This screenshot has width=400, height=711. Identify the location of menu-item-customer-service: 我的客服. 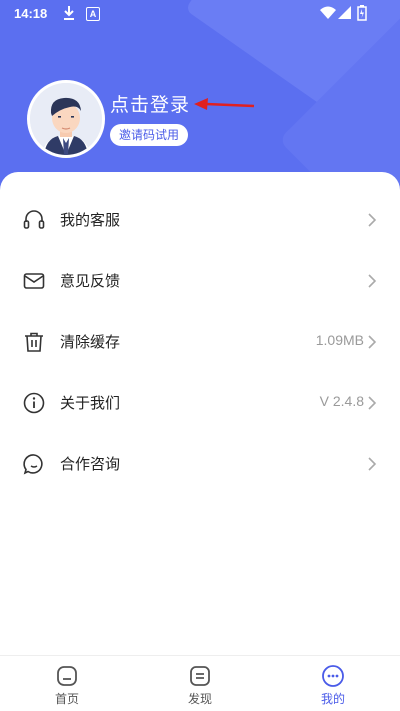
(200, 219).